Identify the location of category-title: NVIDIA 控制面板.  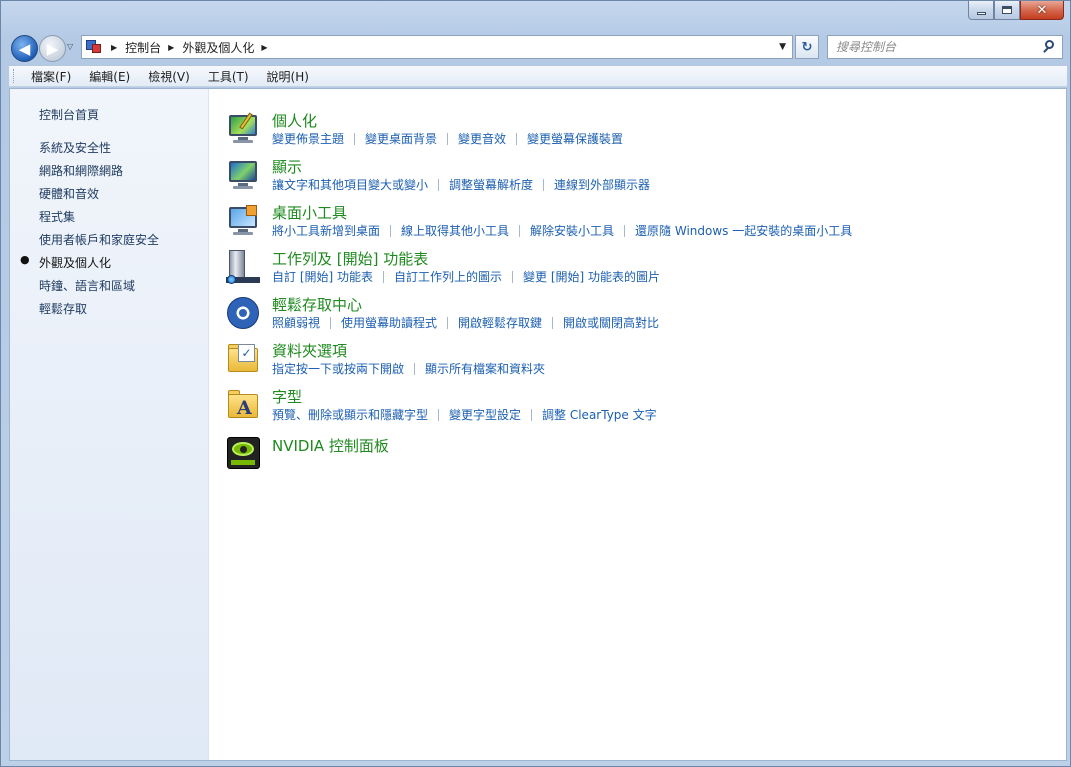
(330, 445).